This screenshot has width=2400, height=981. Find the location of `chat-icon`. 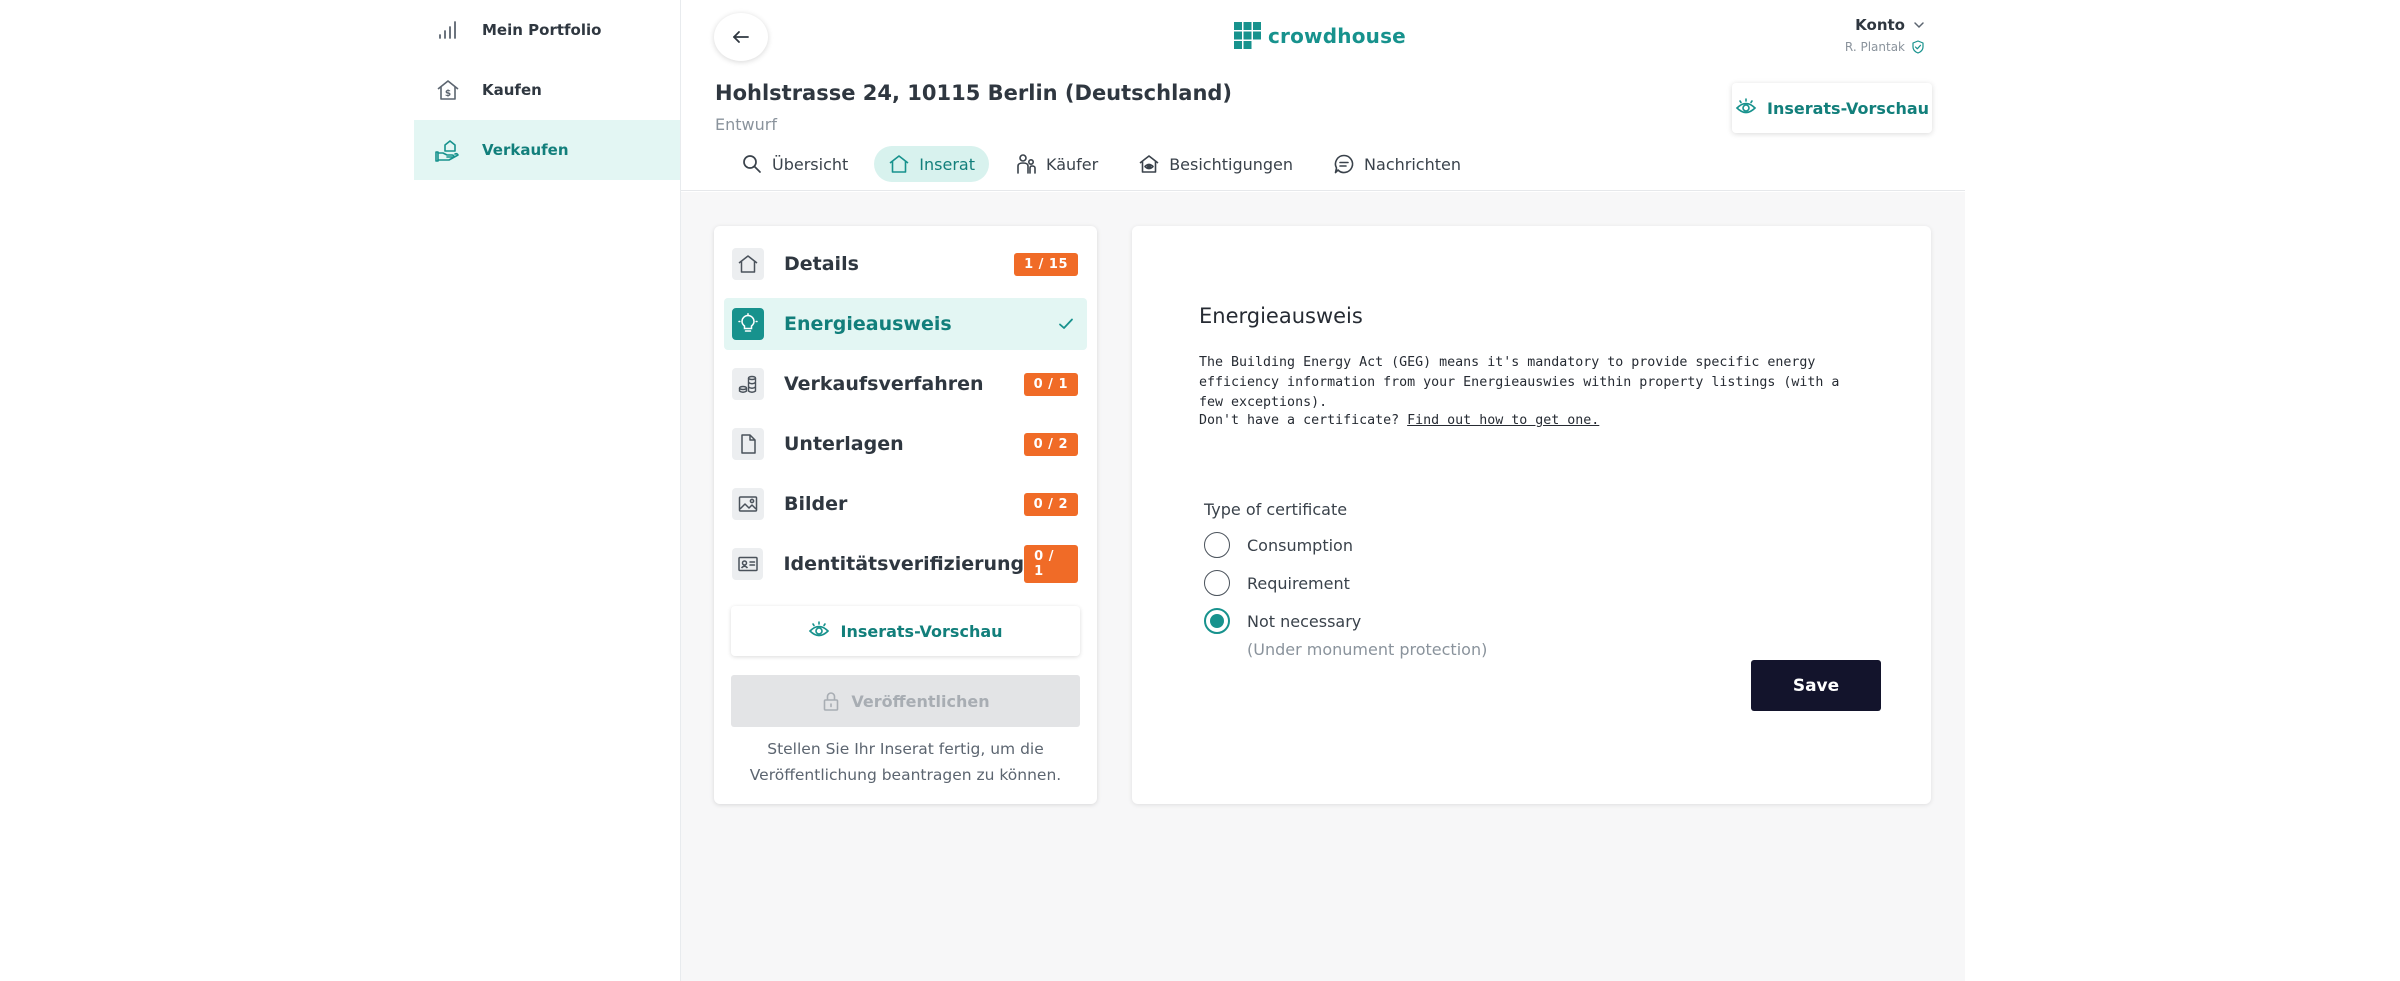

chat-icon is located at coordinates (1348, 164).